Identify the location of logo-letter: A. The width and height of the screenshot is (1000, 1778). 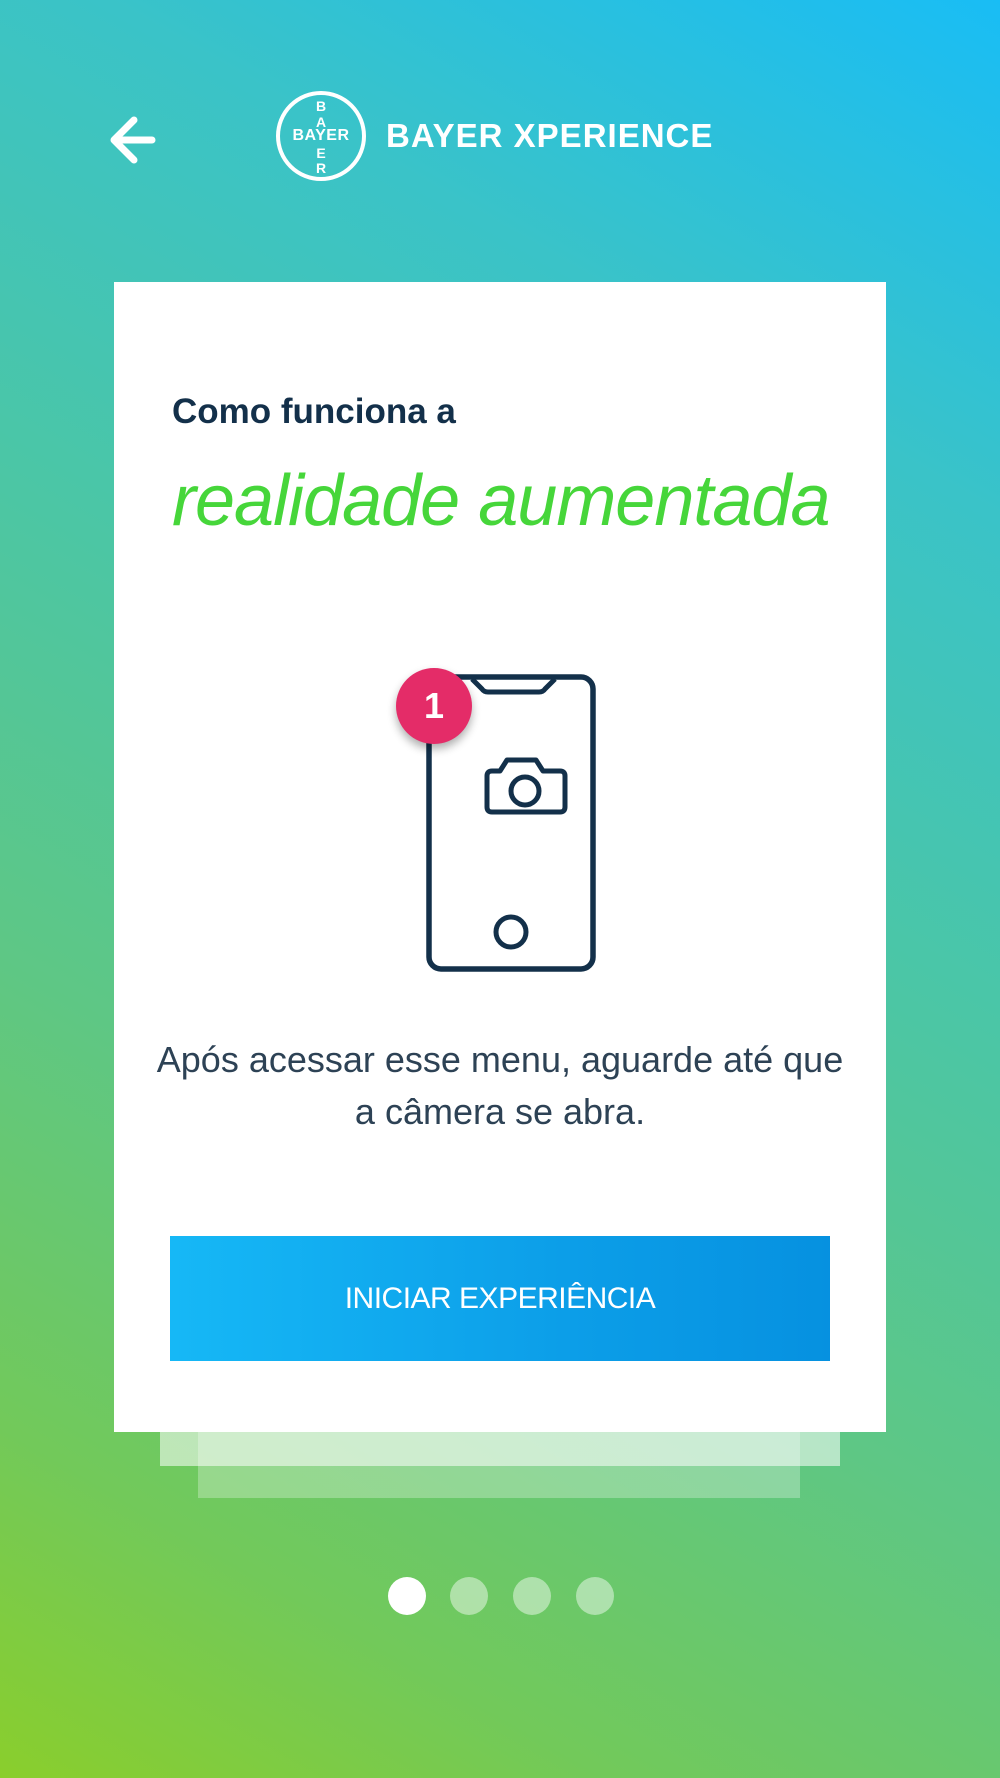
(321, 121).